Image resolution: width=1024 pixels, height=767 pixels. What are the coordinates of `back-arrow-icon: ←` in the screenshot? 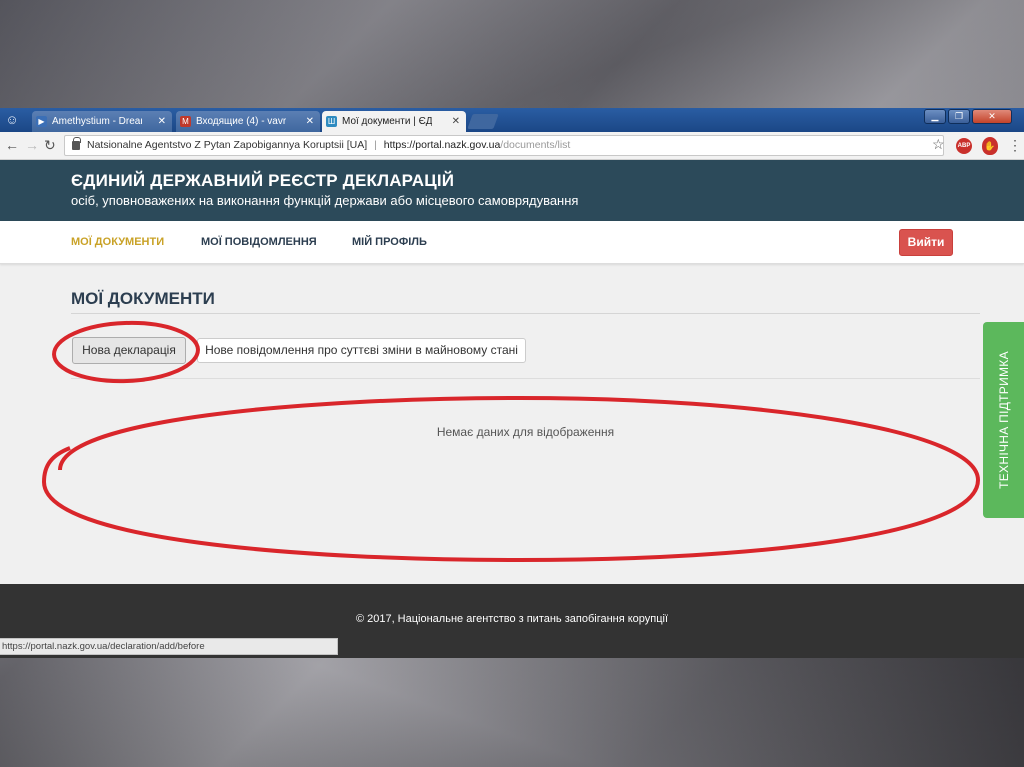 It's located at (12, 145).